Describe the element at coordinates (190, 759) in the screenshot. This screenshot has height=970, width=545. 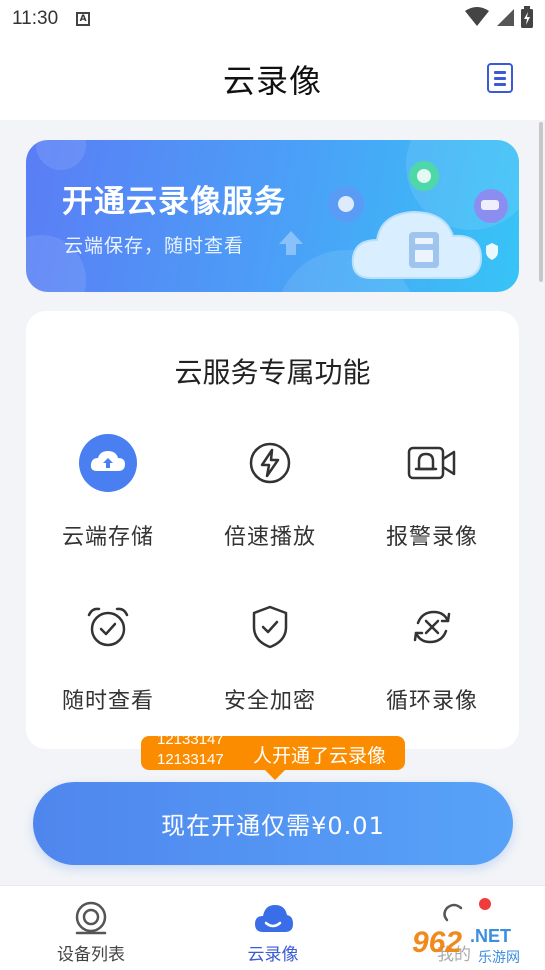
I see `subscriber-count-bottom: 12133147` at that location.